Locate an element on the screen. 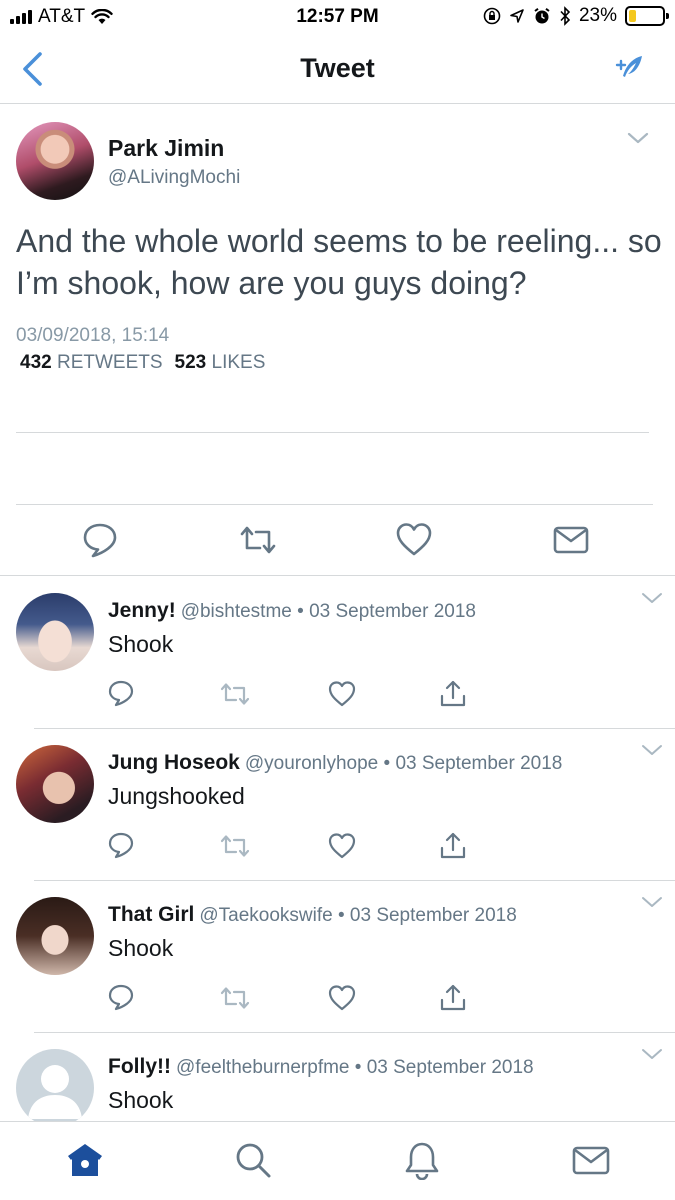 The width and height of the screenshot is (675, 1200). default-avatar-icon is located at coordinates (55, 1092).